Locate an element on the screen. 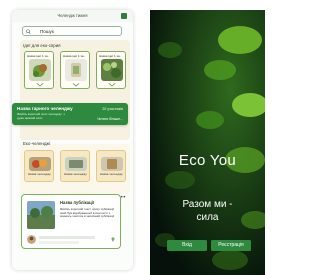 This screenshot has width=320, height=275. top-bar: Челендж тижня is located at coordinates (72, 16).